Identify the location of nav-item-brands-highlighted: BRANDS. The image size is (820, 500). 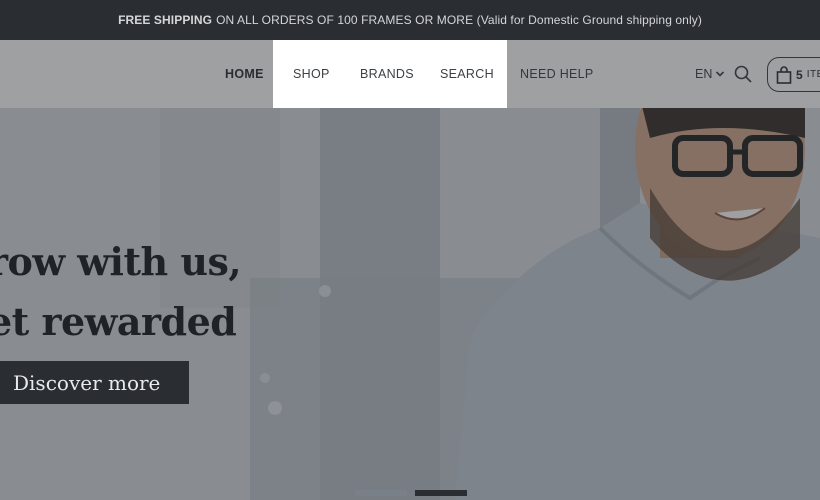
(387, 74).